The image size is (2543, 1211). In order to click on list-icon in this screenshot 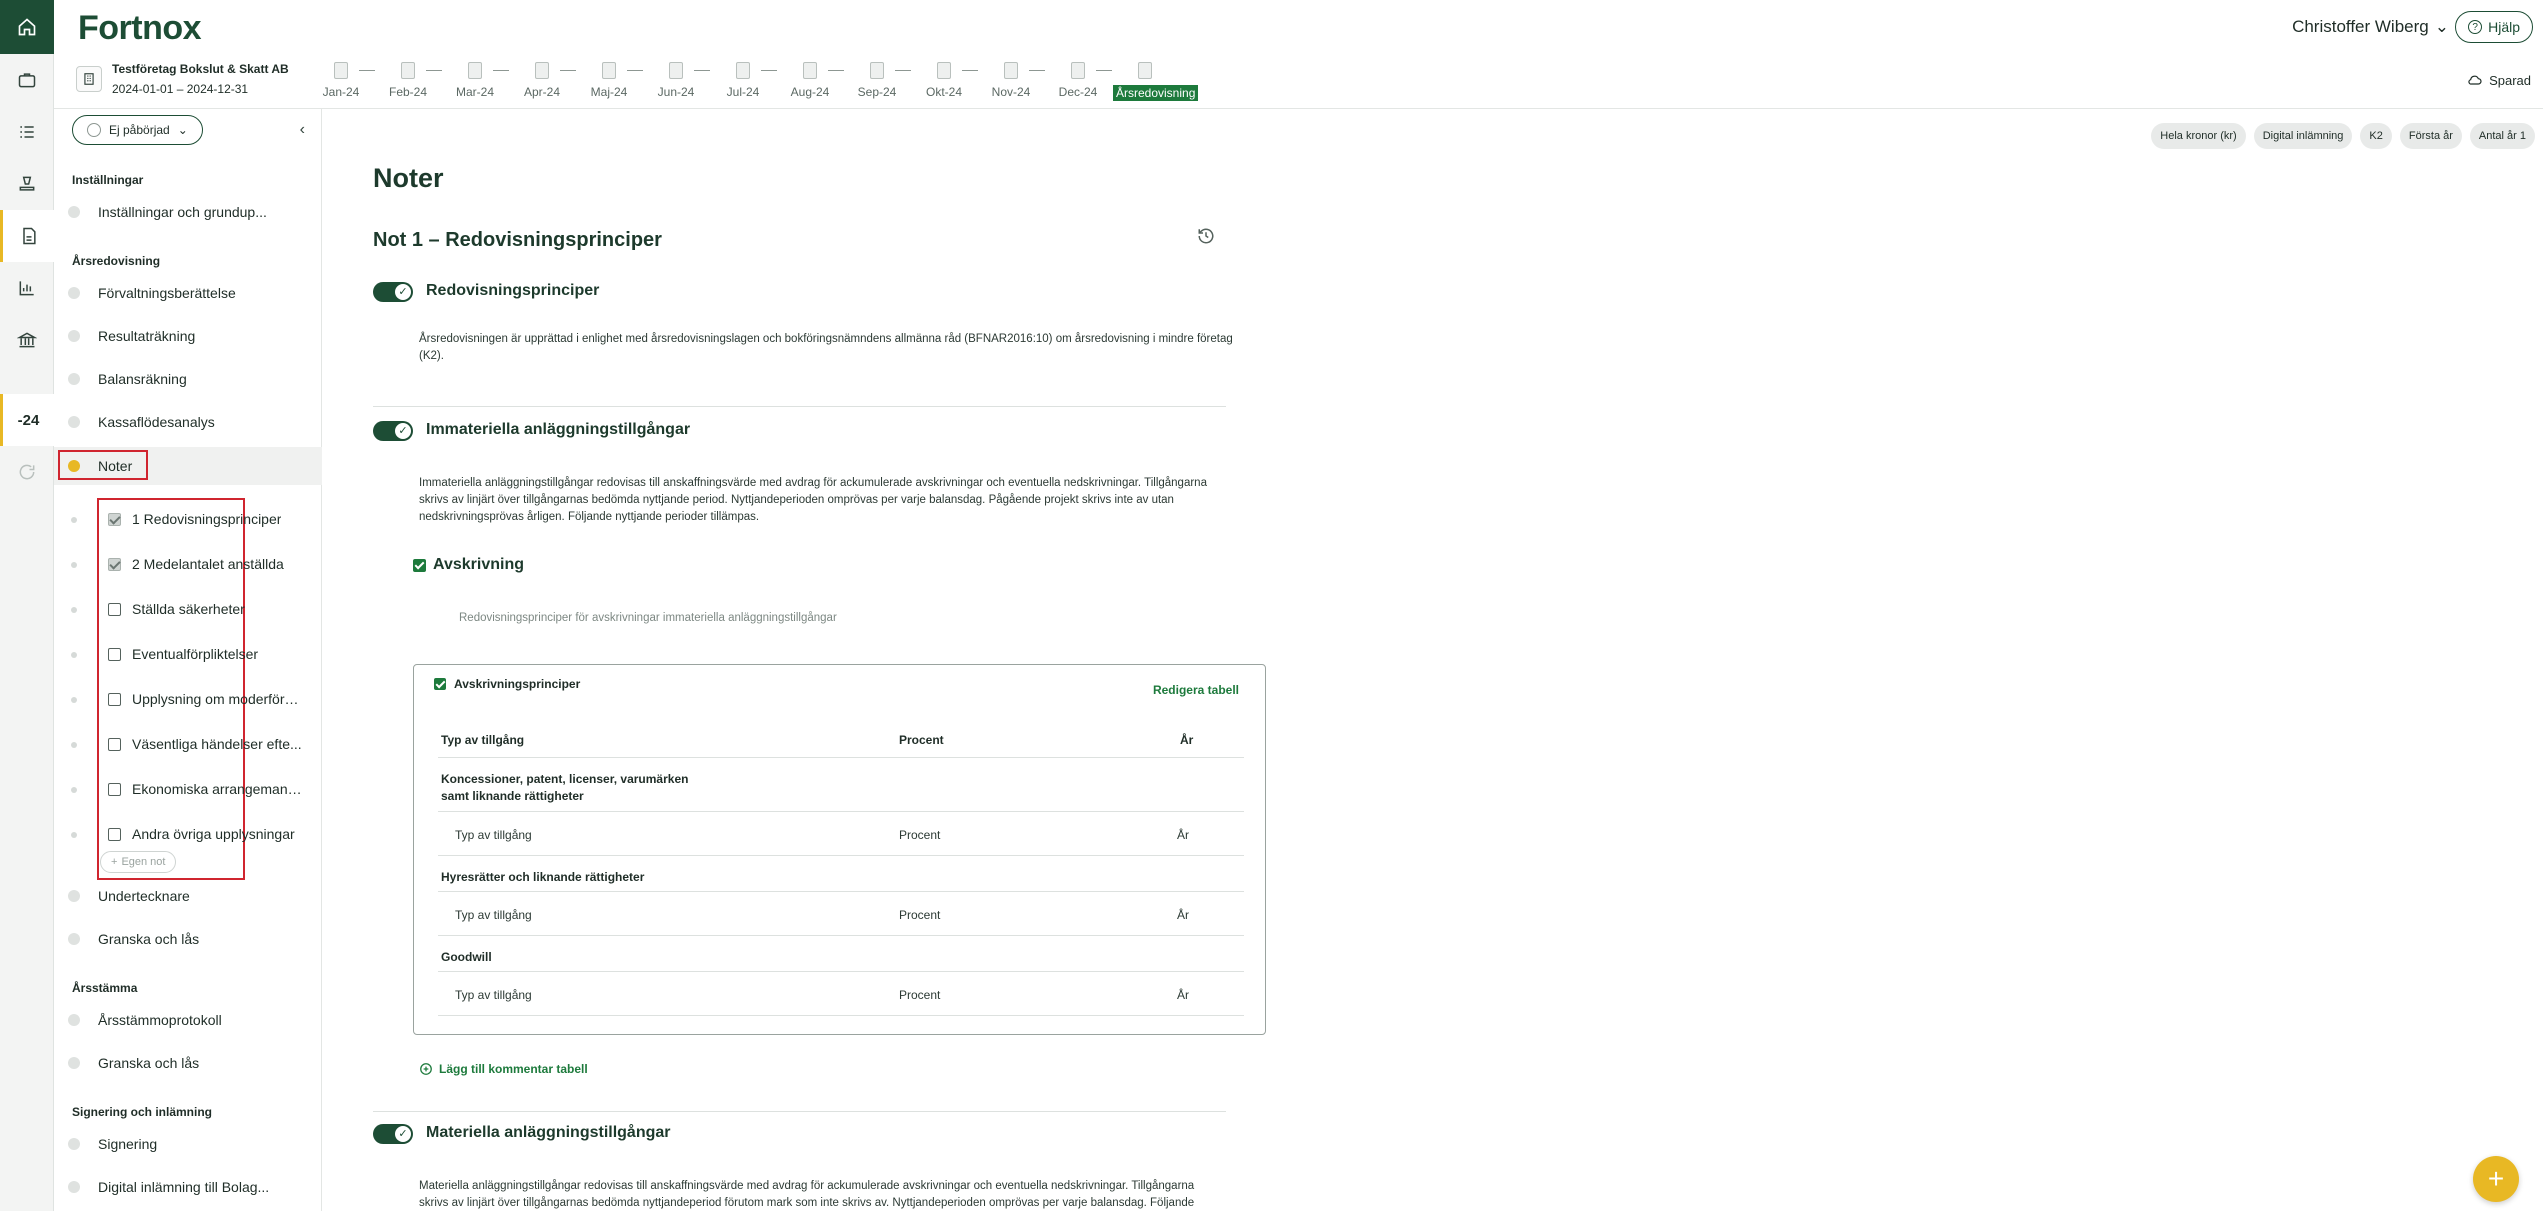, I will do `click(27, 132)`.